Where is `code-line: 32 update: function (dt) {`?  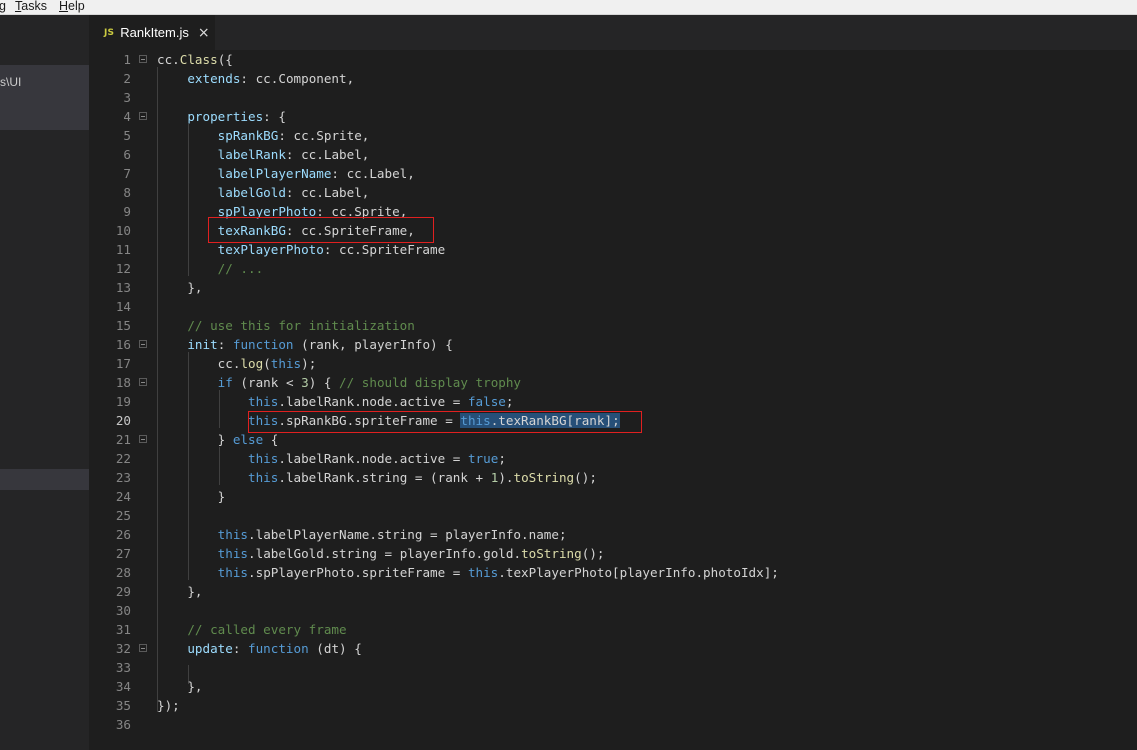 code-line: 32 update: function (dt) { is located at coordinates (613, 648).